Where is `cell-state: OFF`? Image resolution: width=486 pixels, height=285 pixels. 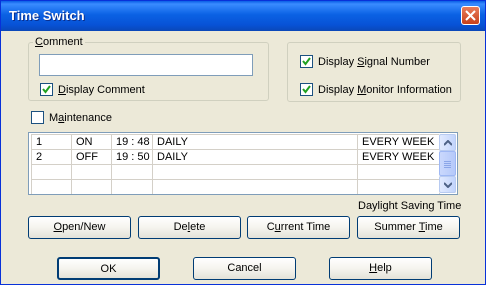
cell-state: OFF is located at coordinates (91, 157).